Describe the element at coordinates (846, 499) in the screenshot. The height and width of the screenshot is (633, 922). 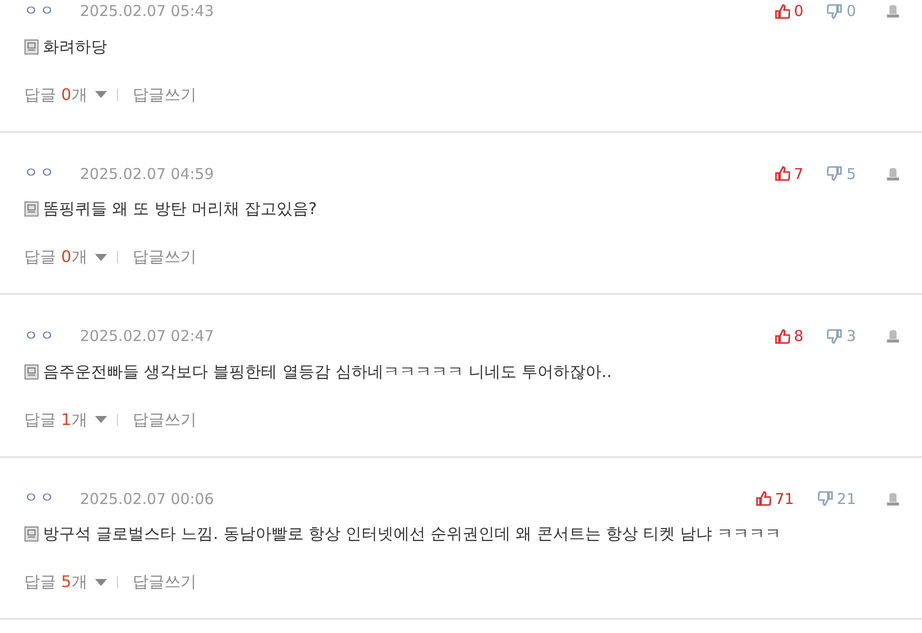
I see `dislike-count: 21` at that location.